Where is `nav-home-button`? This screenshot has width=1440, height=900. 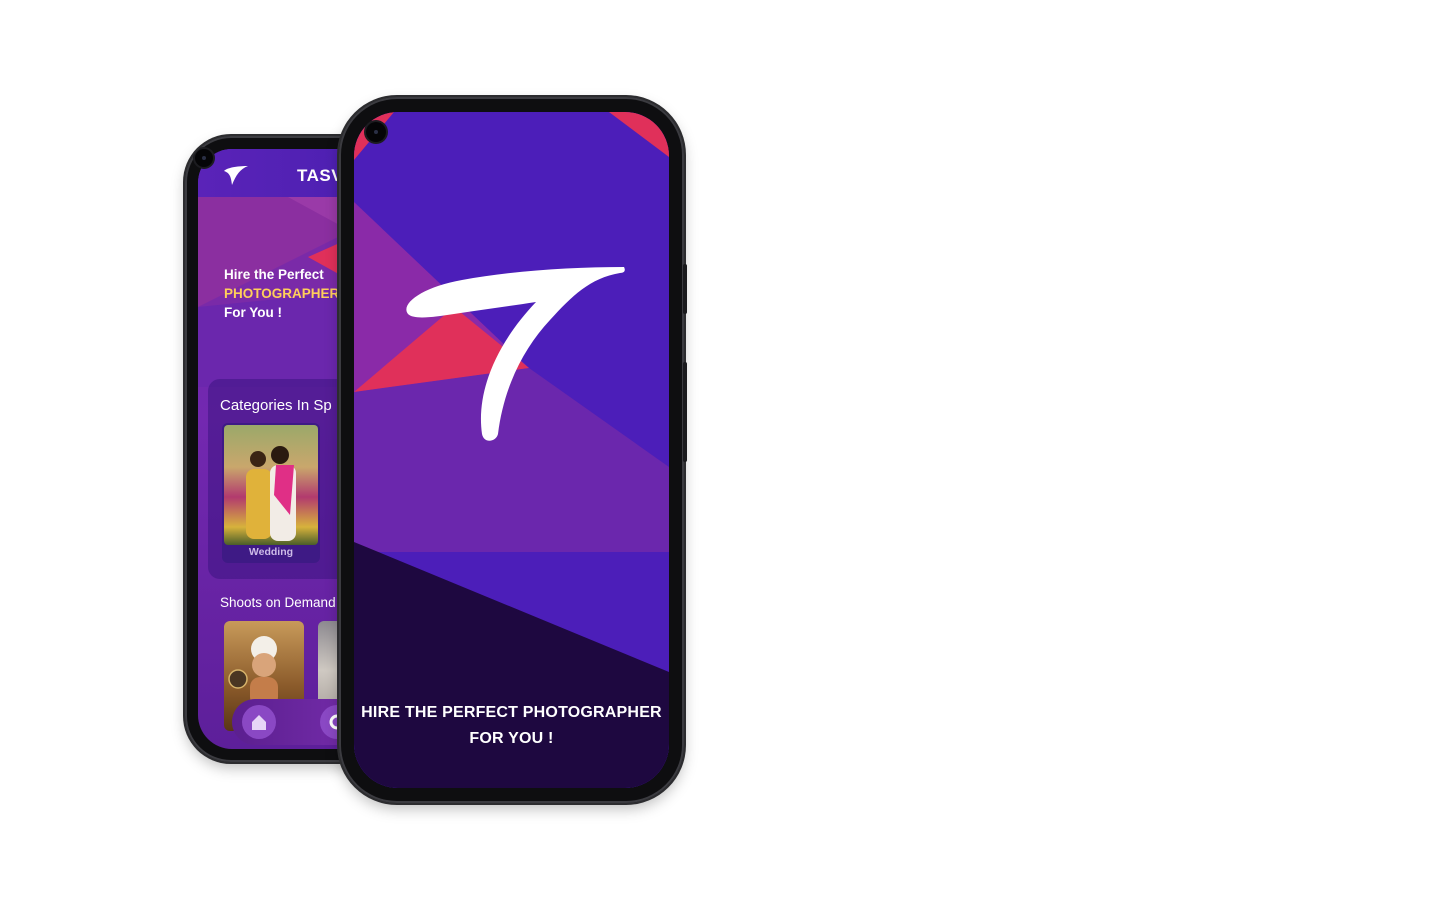
nav-home-button is located at coordinates (259, 722).